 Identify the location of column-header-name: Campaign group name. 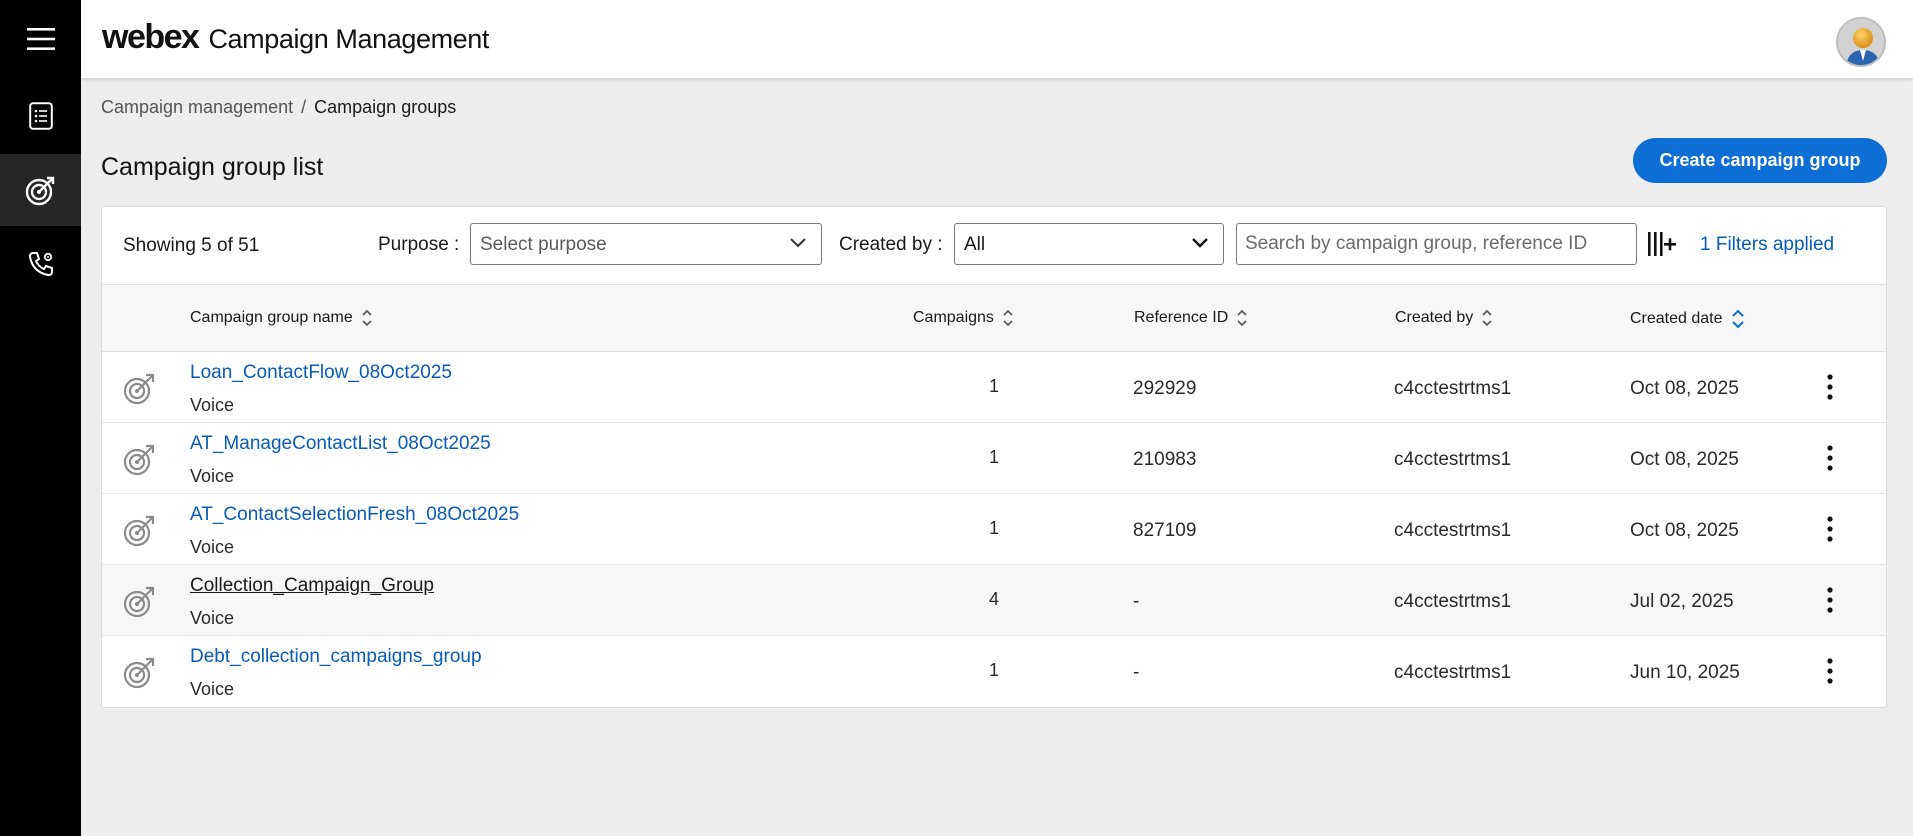
(281, 318).